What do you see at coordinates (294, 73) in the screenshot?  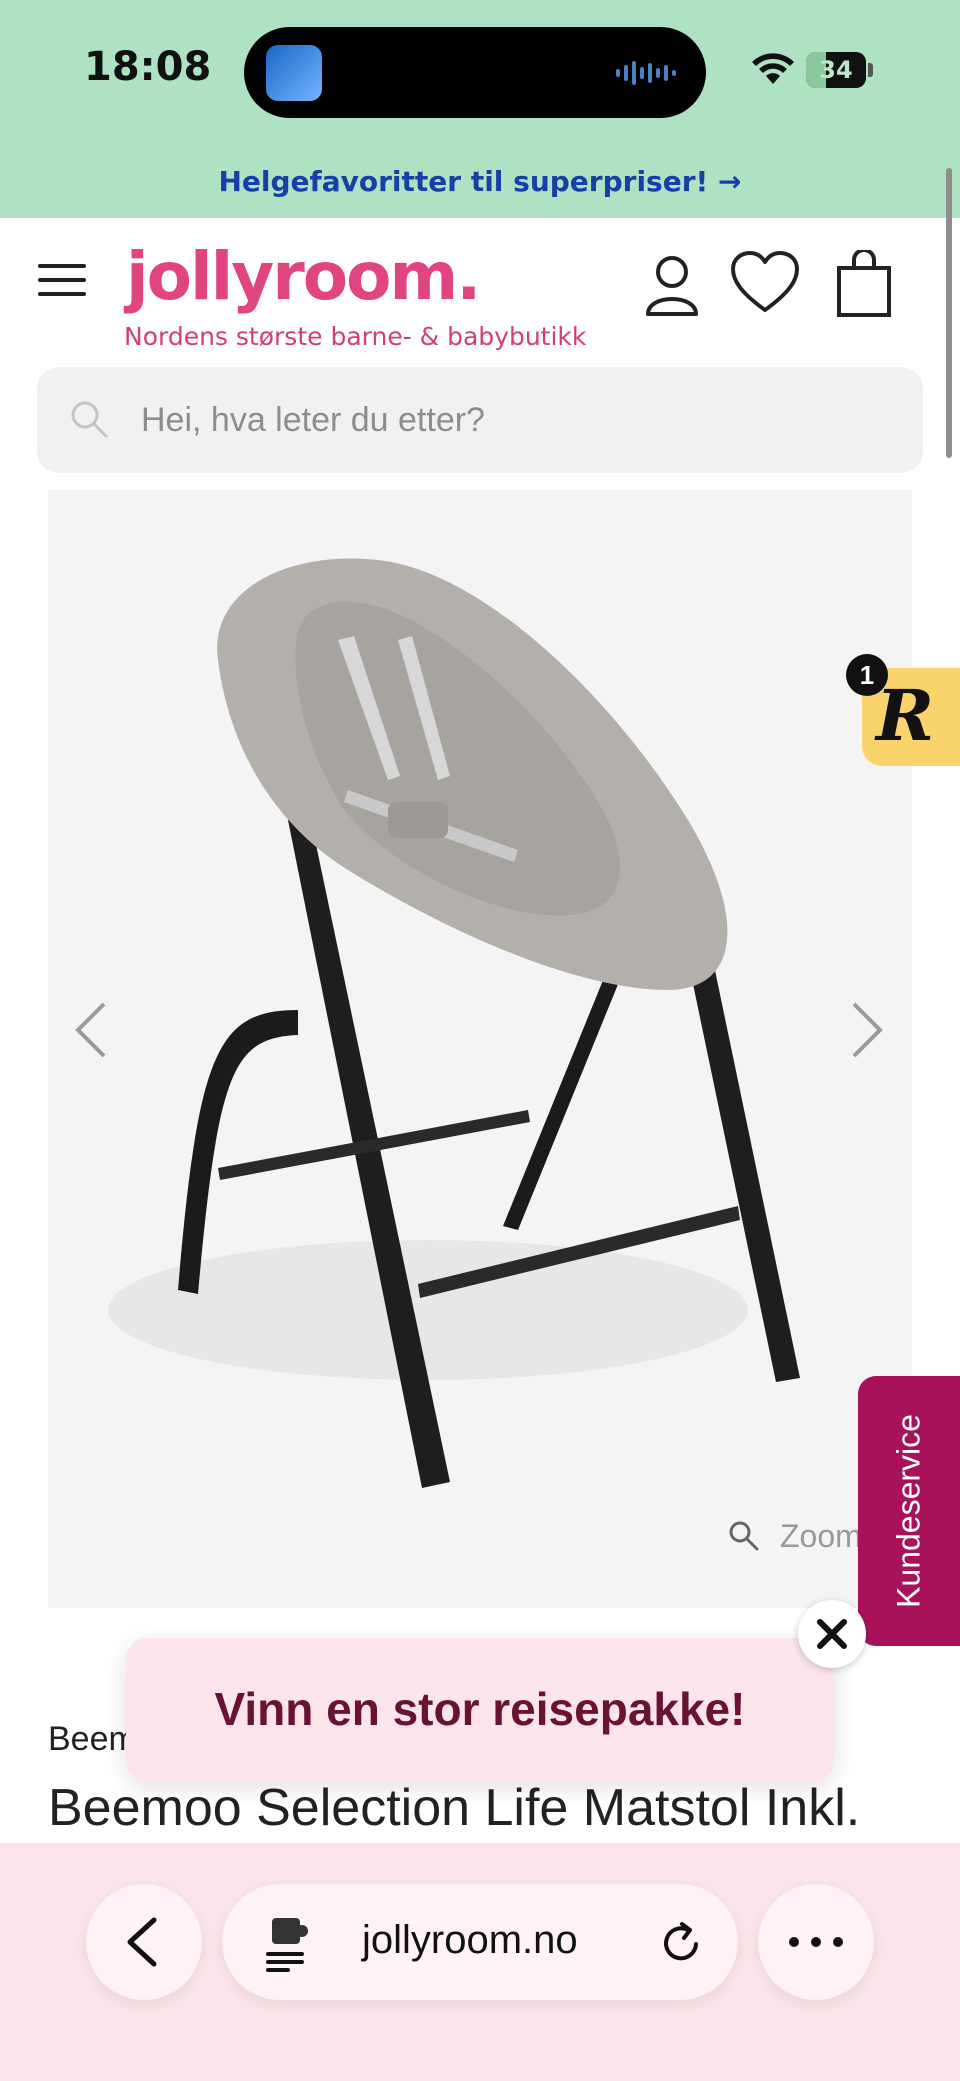 I see `now-playing-avatar` at bounding box center [294, 73].